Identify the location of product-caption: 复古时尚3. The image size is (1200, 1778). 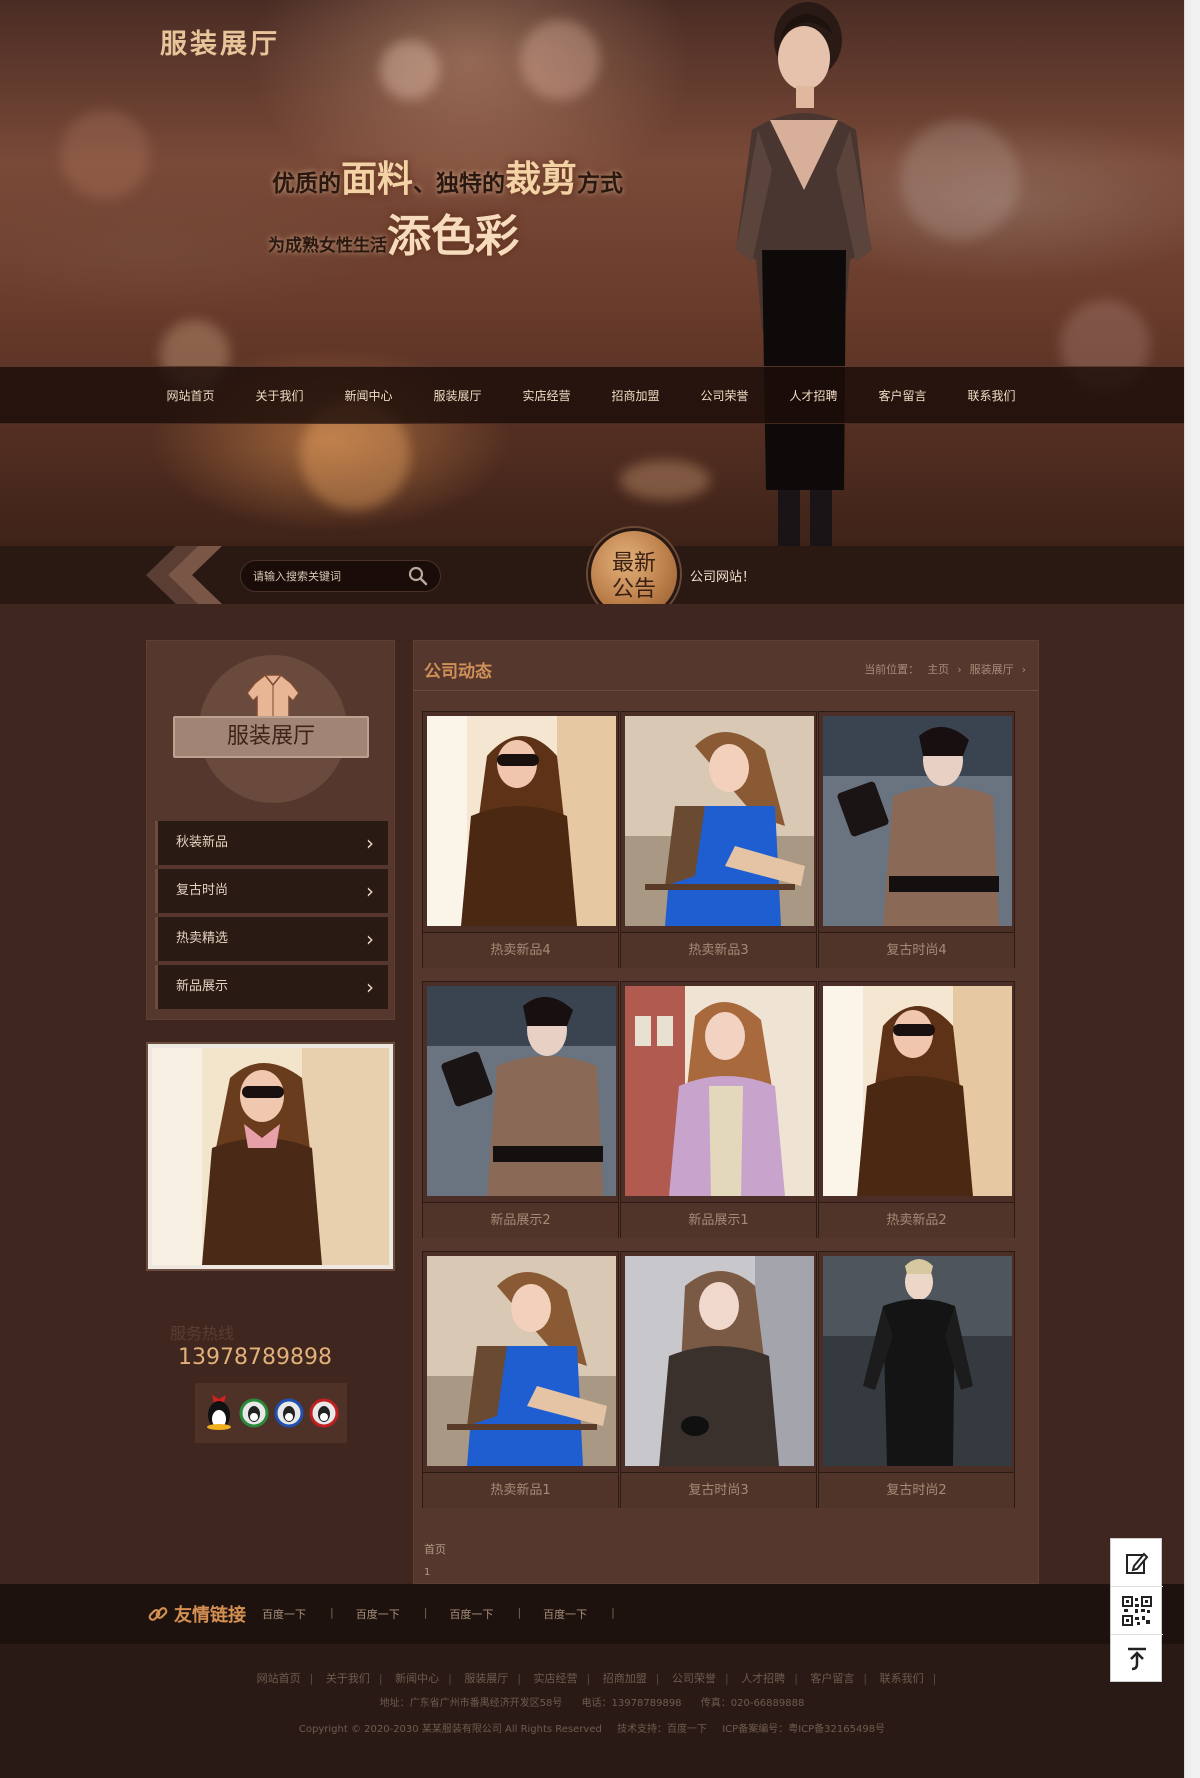
(718, 1490).